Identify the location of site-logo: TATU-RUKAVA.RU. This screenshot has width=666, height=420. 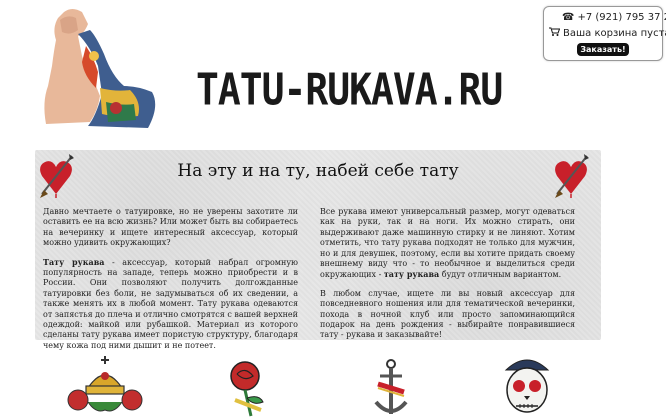
(349, 89).